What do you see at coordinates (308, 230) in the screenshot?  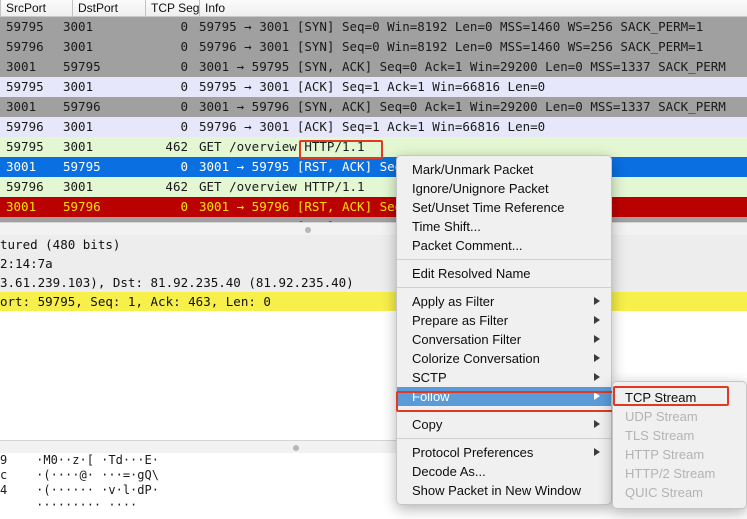 I see `packet-list-hscroll-thumb` at bounding box center [308, 230].